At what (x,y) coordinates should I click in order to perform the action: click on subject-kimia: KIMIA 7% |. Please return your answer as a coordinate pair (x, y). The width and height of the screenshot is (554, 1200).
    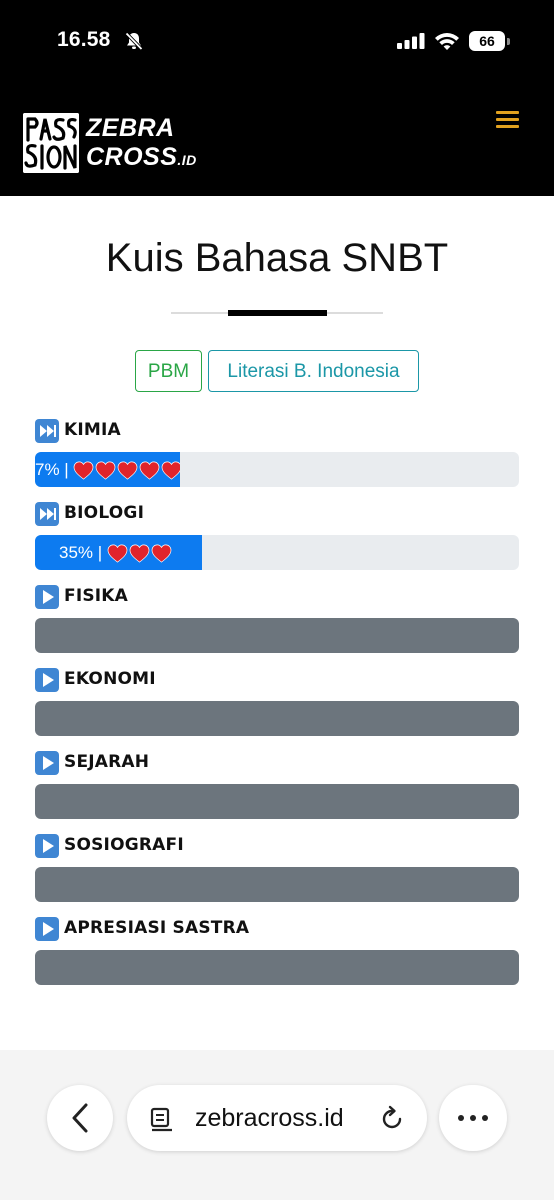
    Looking at the image, I should click on (277, 452).